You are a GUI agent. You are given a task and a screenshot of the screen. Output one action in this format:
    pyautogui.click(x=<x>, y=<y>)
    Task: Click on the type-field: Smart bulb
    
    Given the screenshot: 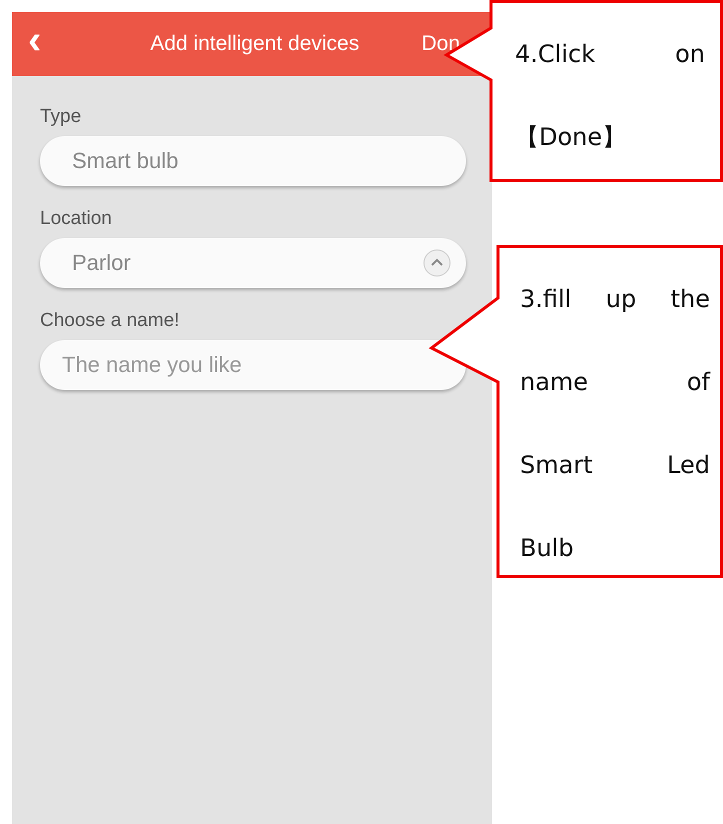 What is the action you would take?
    pyautogui.click(x=253, y=161)
    